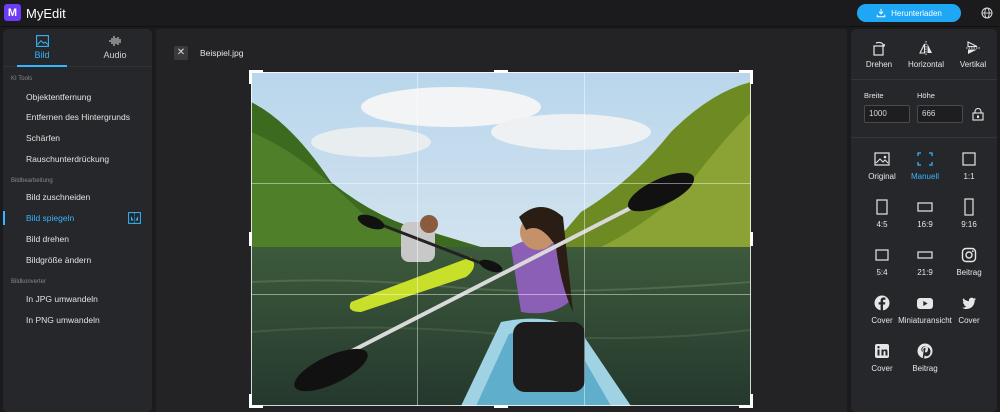 The image size is (1000, 412). I want to click on download-button: Herunterladen, so click(909, 13).